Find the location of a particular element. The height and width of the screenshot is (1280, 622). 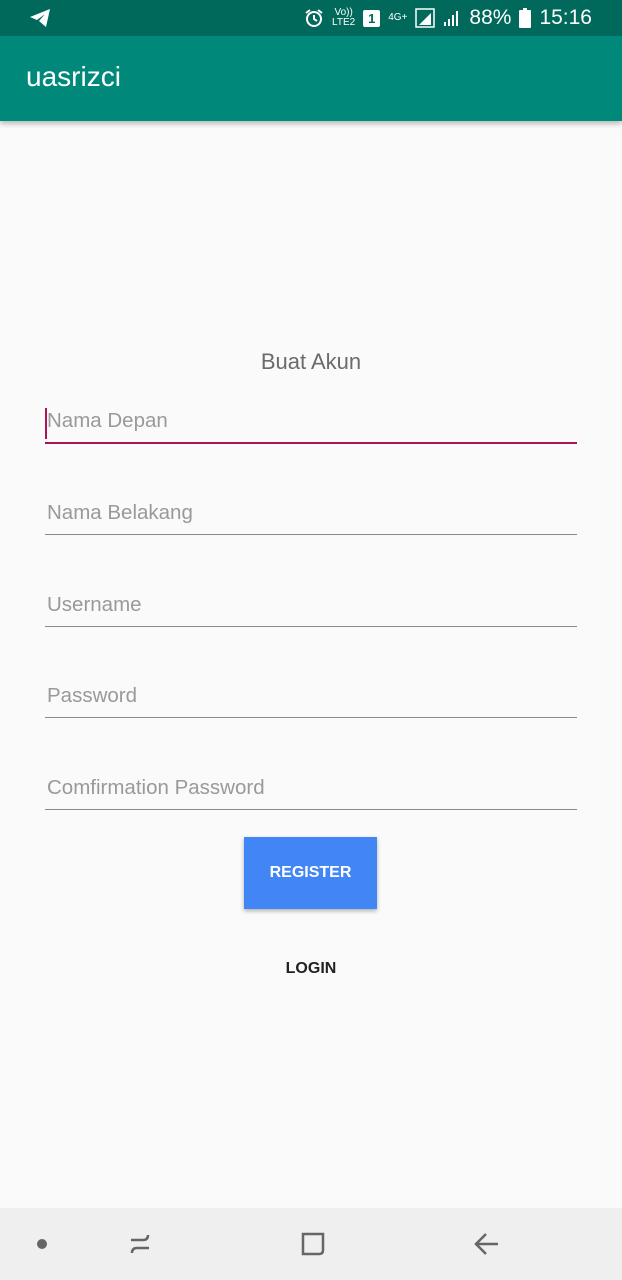

network-type-label: 4G+ is located at coordinates (398, 17).